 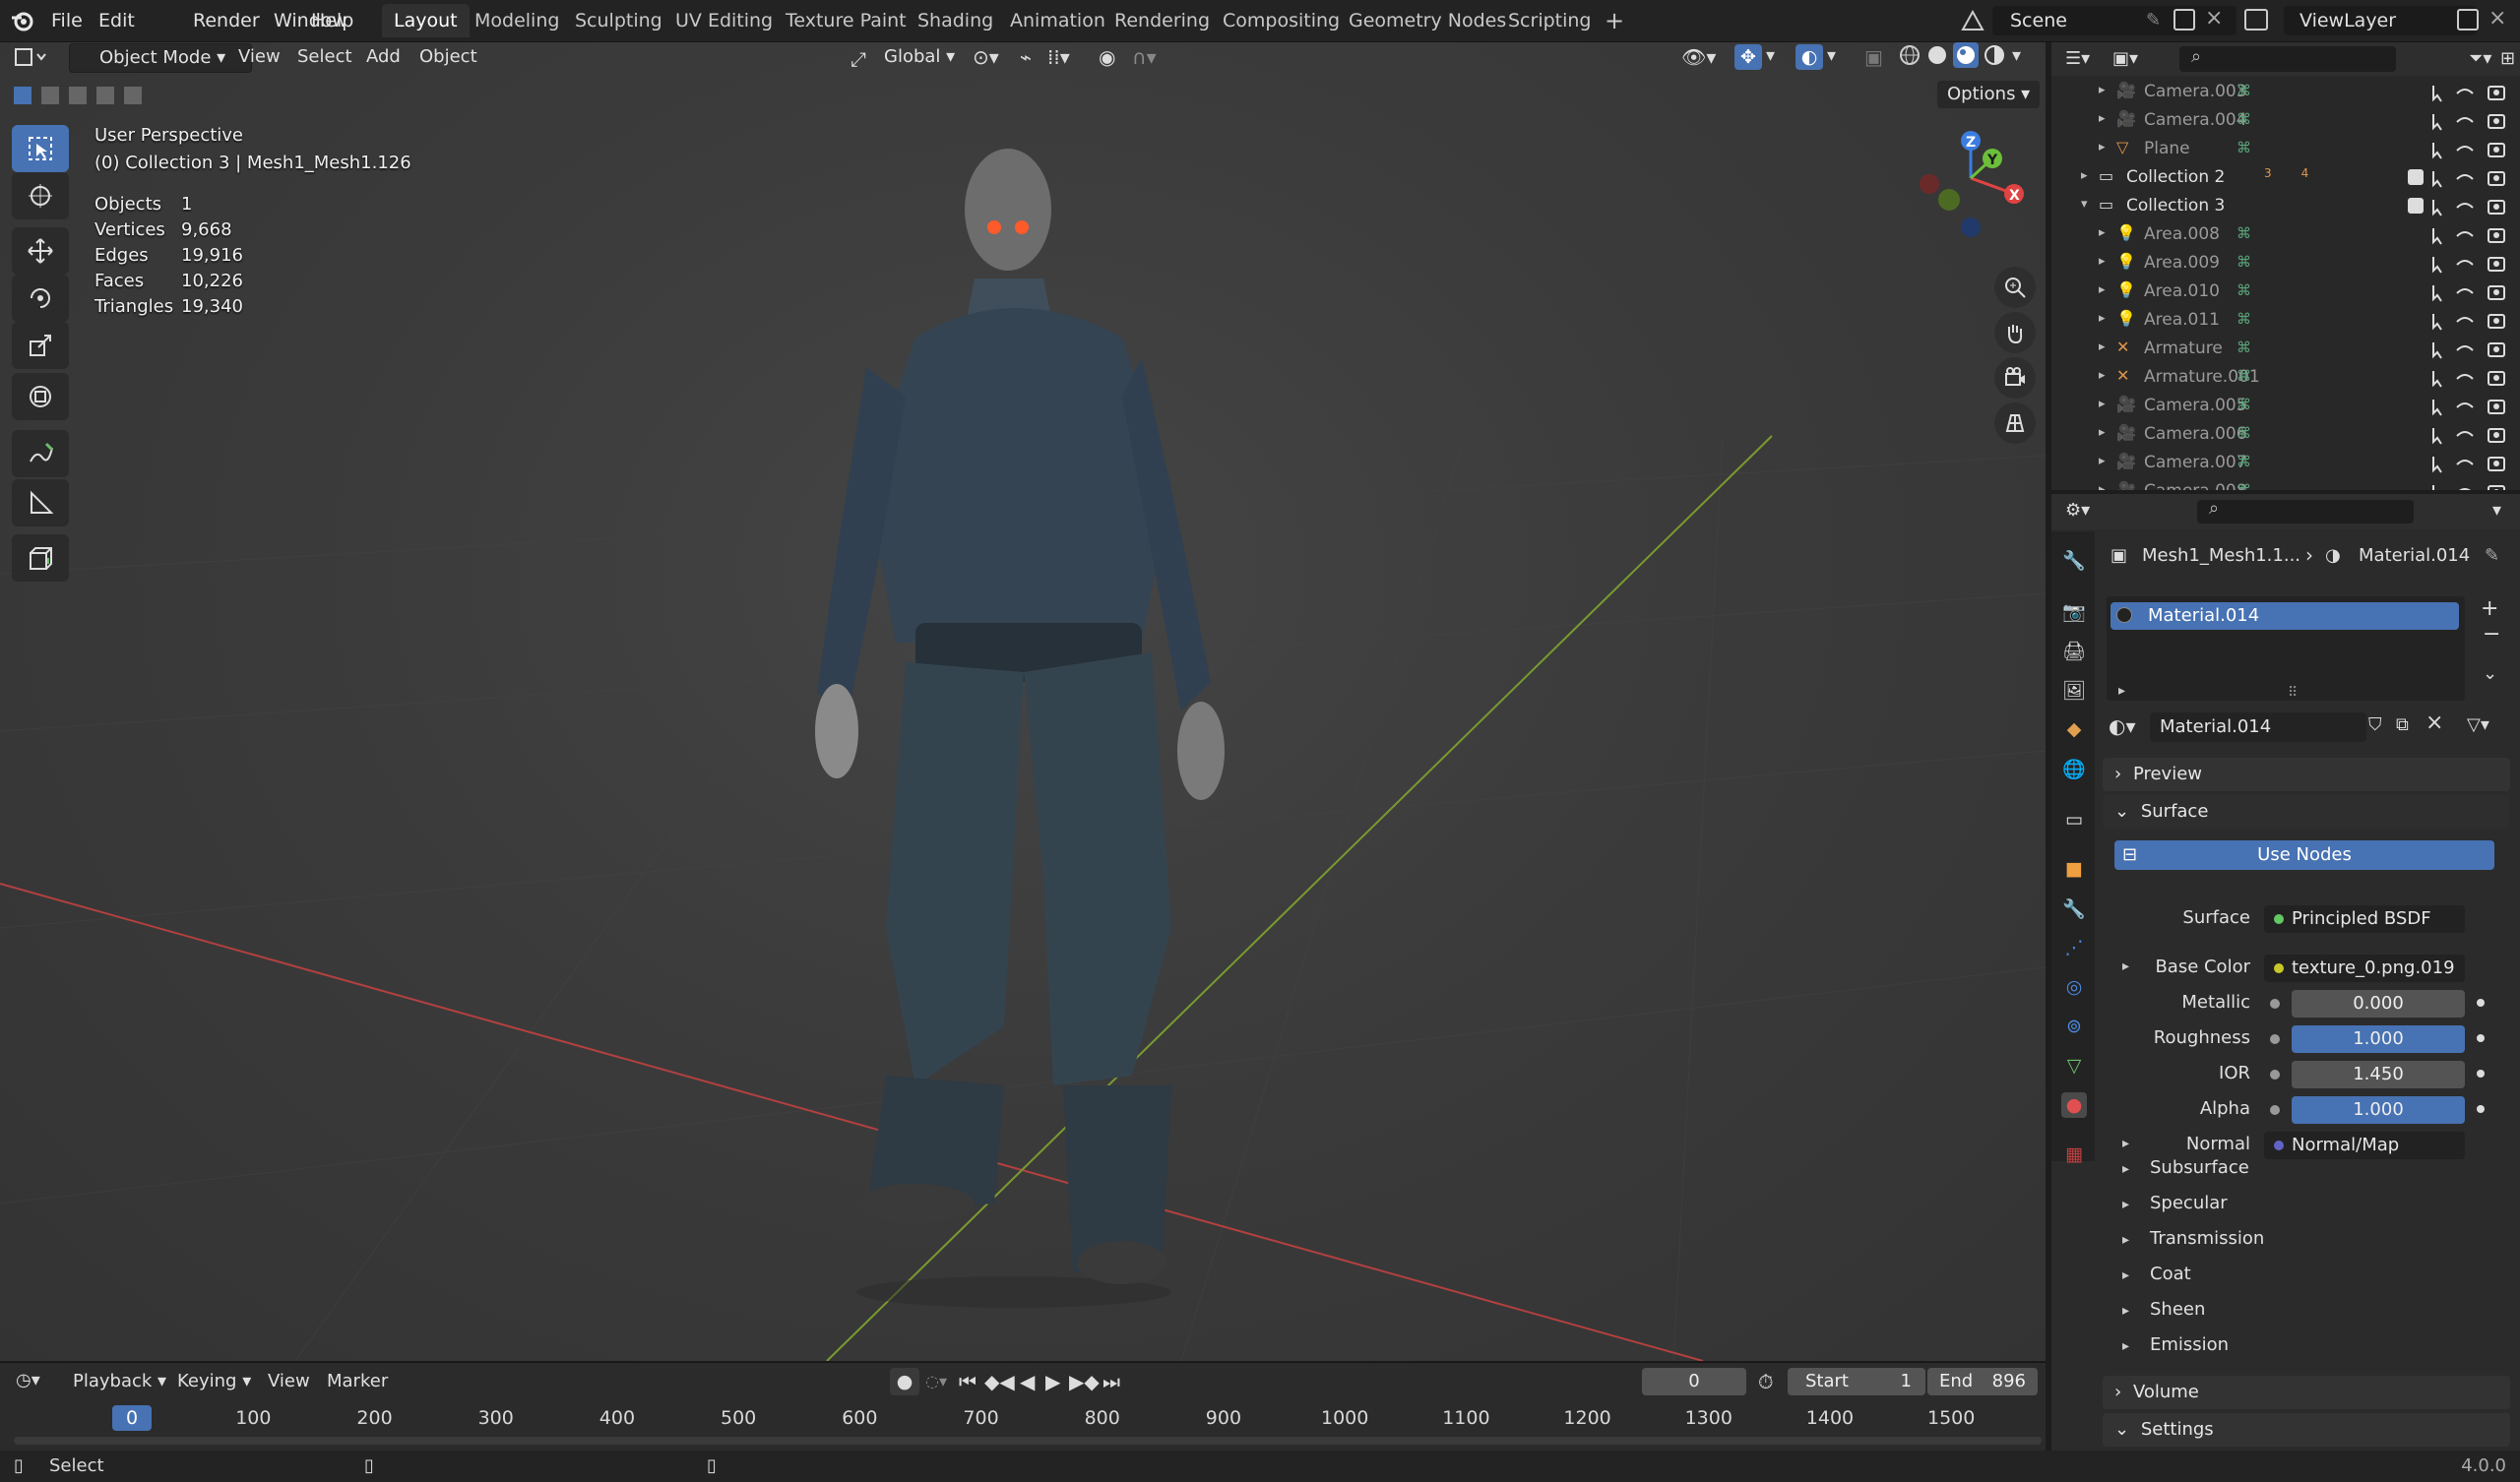 I want to click on delete-view-layer-icon: ×, so click(x=2497, y=18).